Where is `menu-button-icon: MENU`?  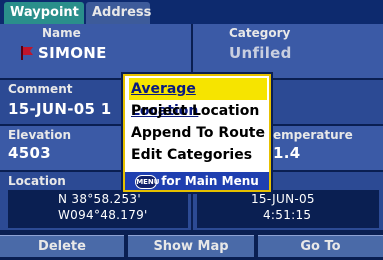 menu-button-icon: MENU is located at coordinates (147, 181).